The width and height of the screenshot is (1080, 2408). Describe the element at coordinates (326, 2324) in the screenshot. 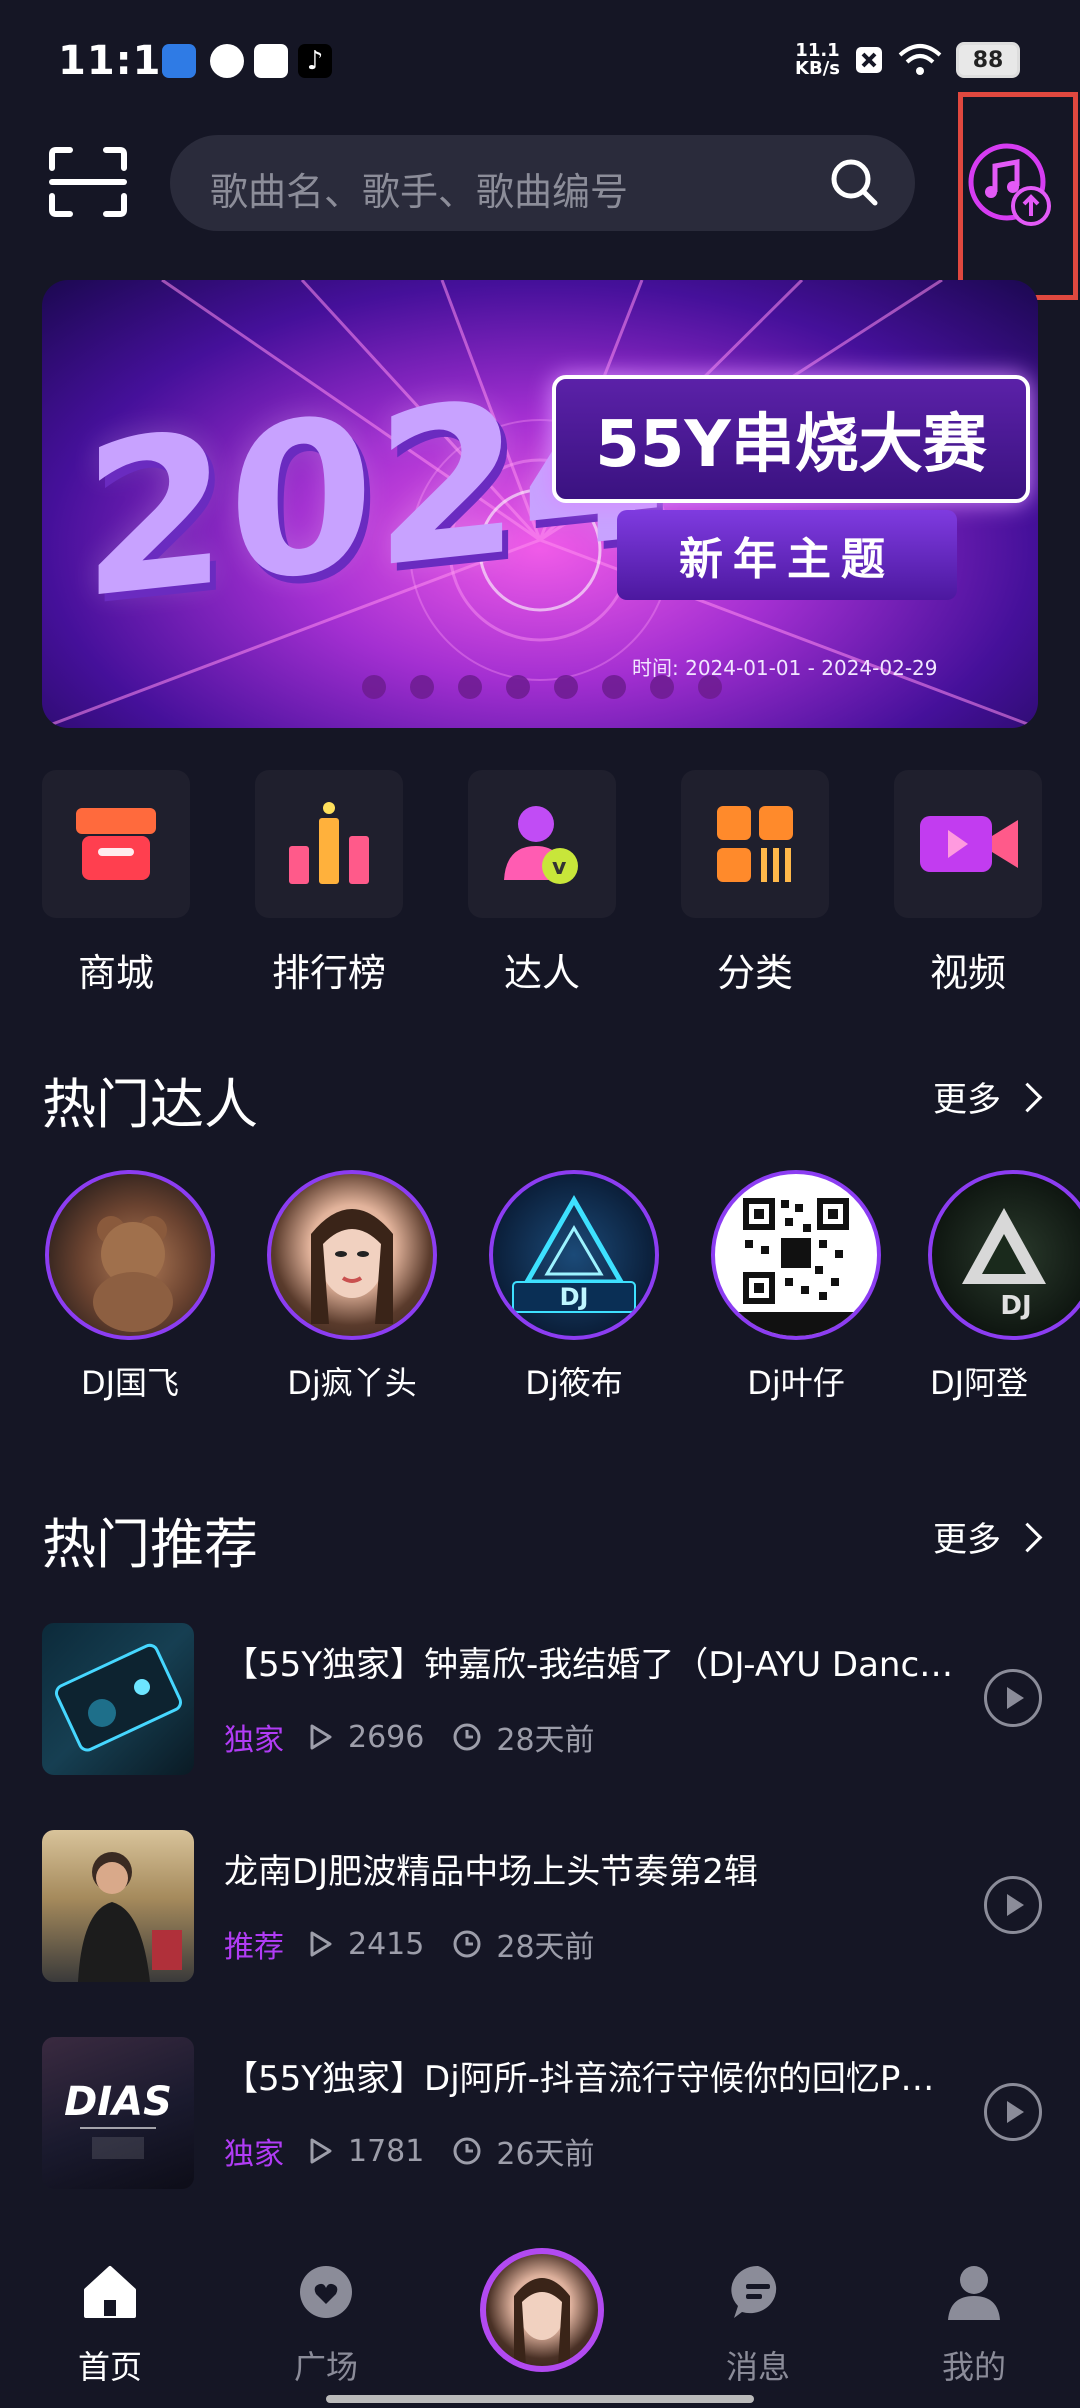

I see `tab-plaza: 广场` at that location.